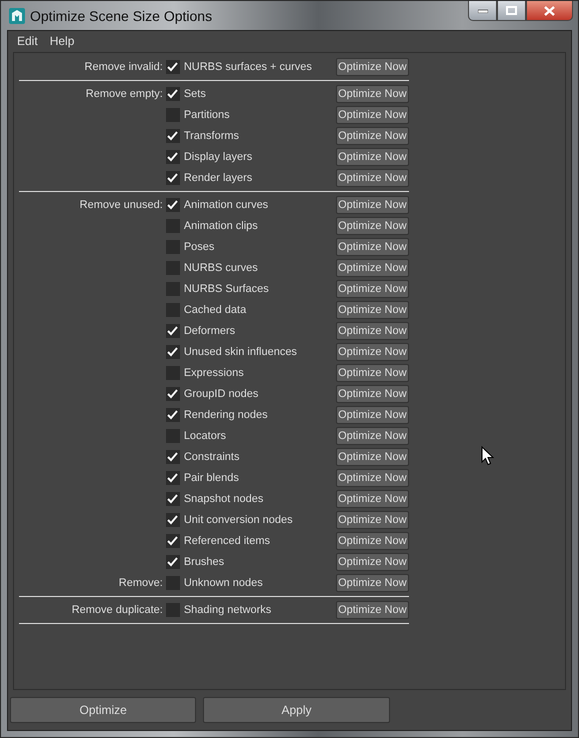 The height and width of the screenshot is (738, 579). I want to click on dialog-button: Apply, so click(296, 710).